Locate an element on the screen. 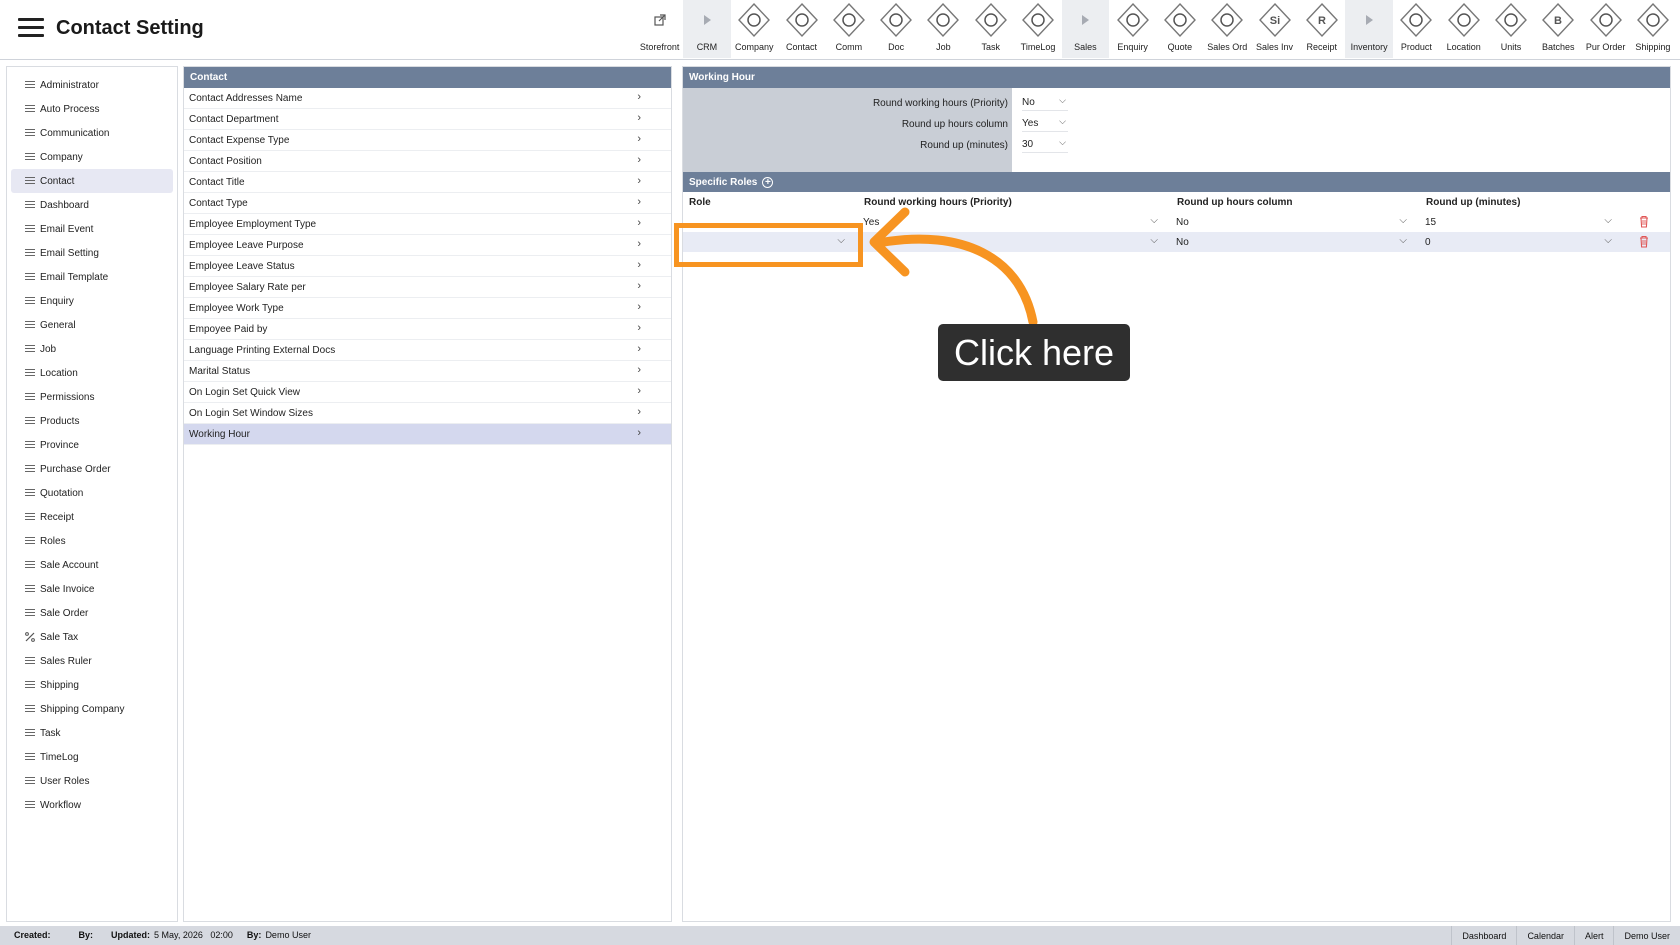 Image resolution: width=1680 pixels, height=945 pixels. sidebar-item-province: Province is located at coordinates (92, 445).